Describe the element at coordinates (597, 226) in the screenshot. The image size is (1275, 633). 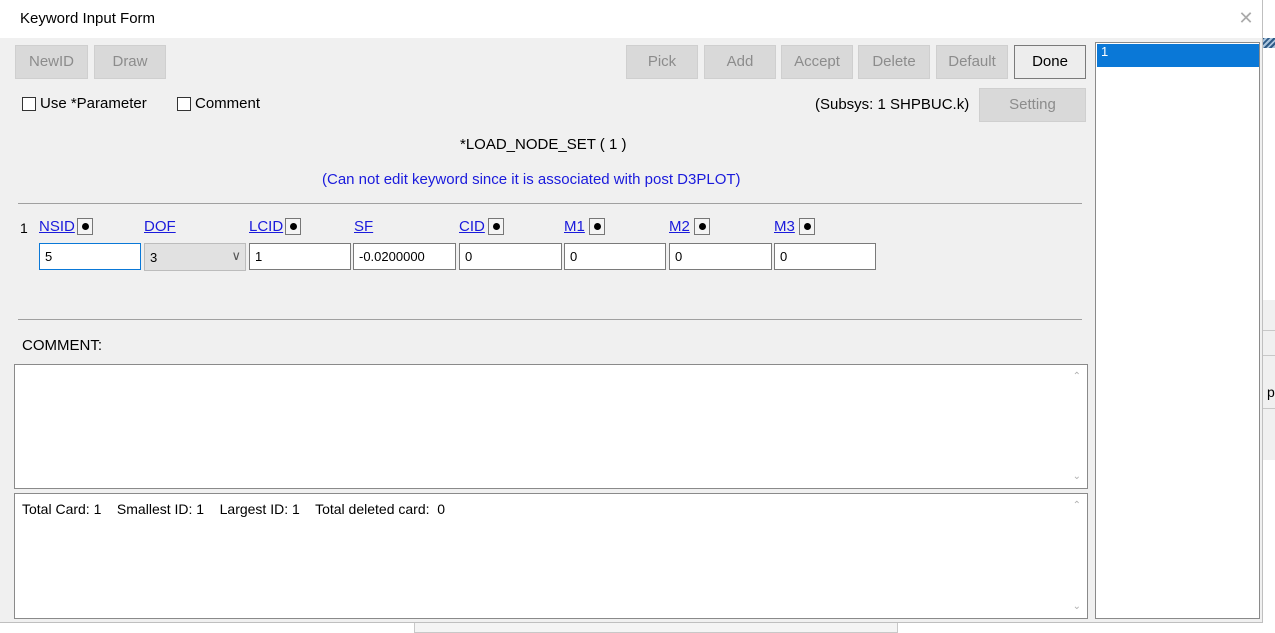
I see `m1-pick-icon` at that location.